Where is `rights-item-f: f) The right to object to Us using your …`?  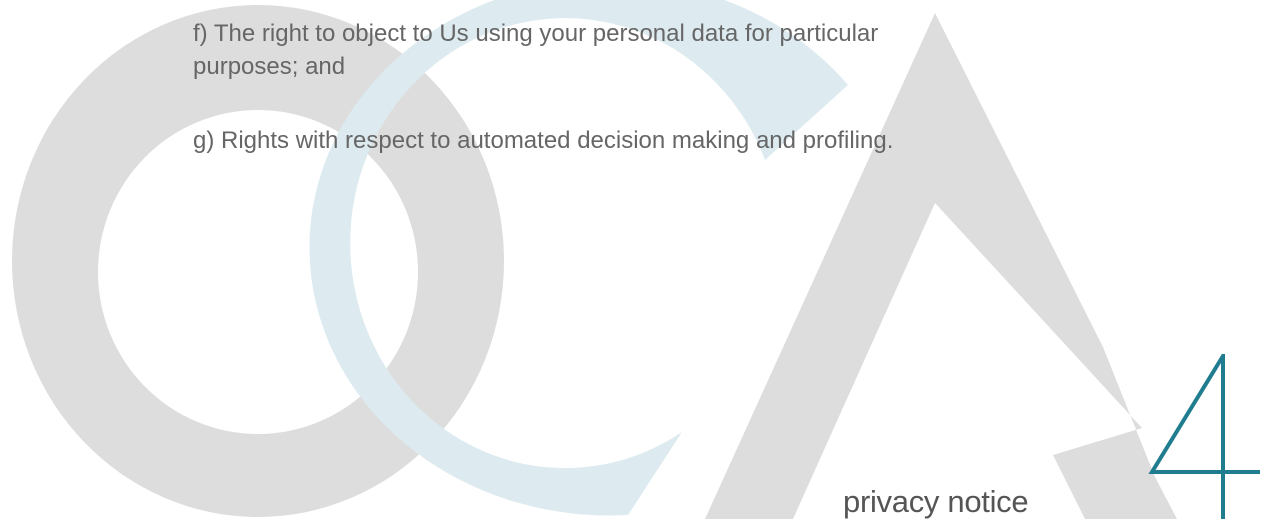
rights-item-f: f) The right to object to Us using your … is located at coordinates (536, 50).